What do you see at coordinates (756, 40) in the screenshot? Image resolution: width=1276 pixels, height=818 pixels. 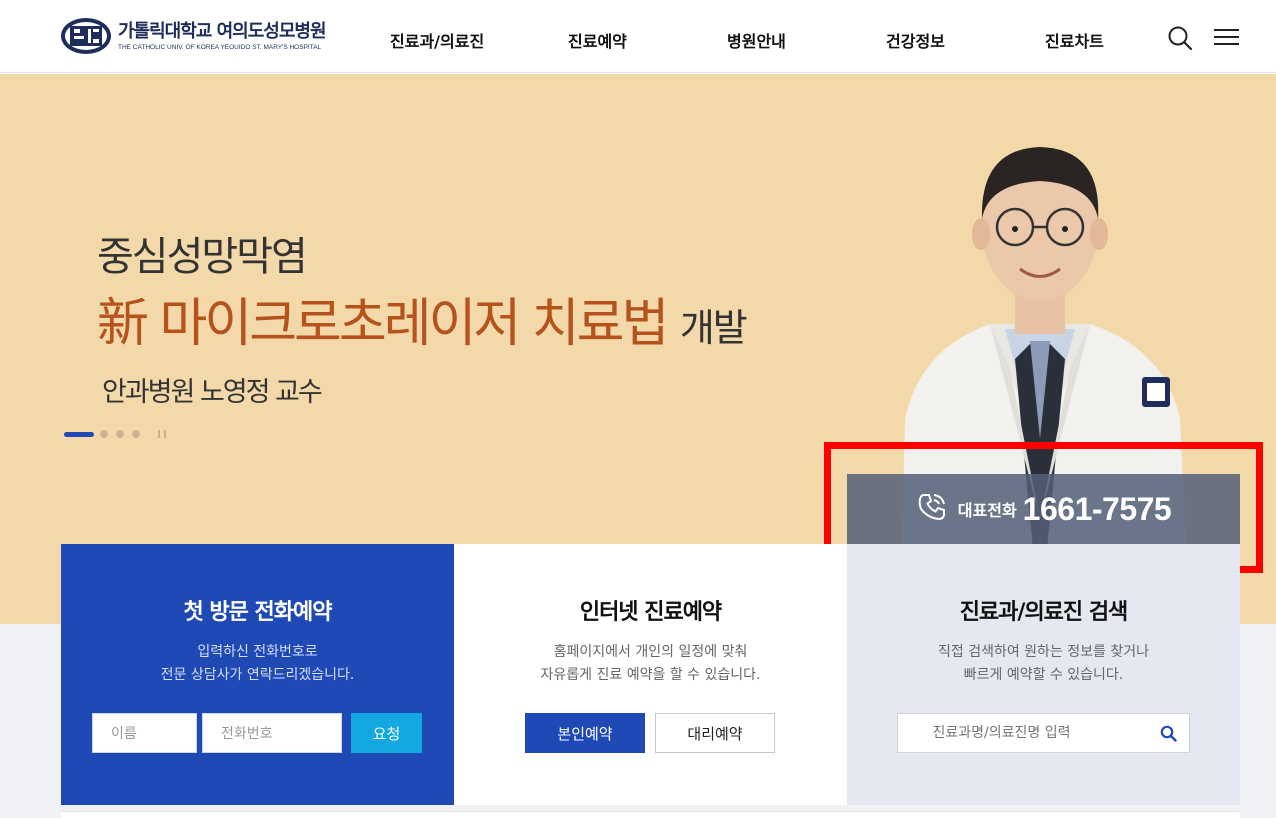 I see `nav-item-hospital-guide: 병원안내` at bounding box center [756, 40].